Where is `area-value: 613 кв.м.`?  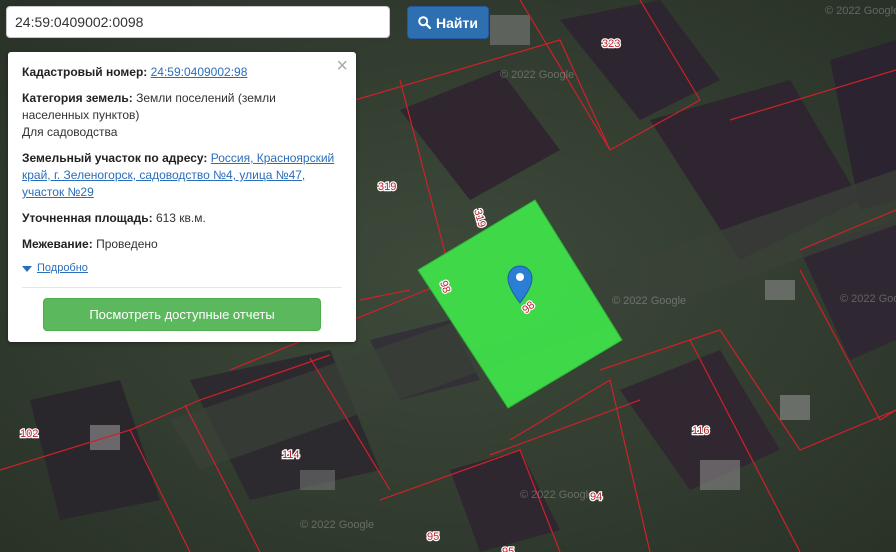
area-value: 613 кв.м. is located at coordinates (180, 218).